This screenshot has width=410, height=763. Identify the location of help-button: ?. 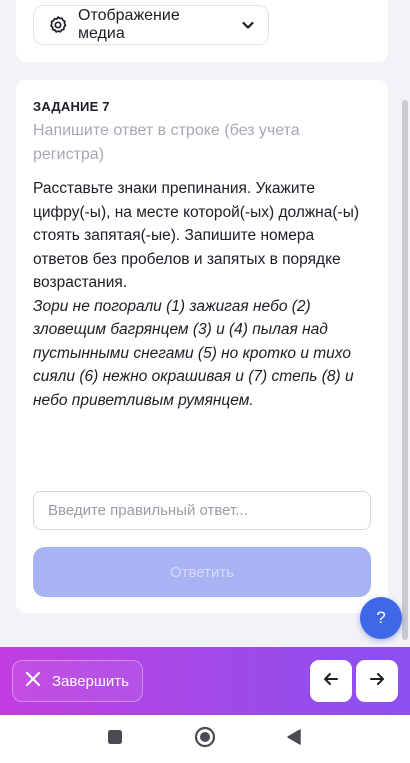
(381, 618).